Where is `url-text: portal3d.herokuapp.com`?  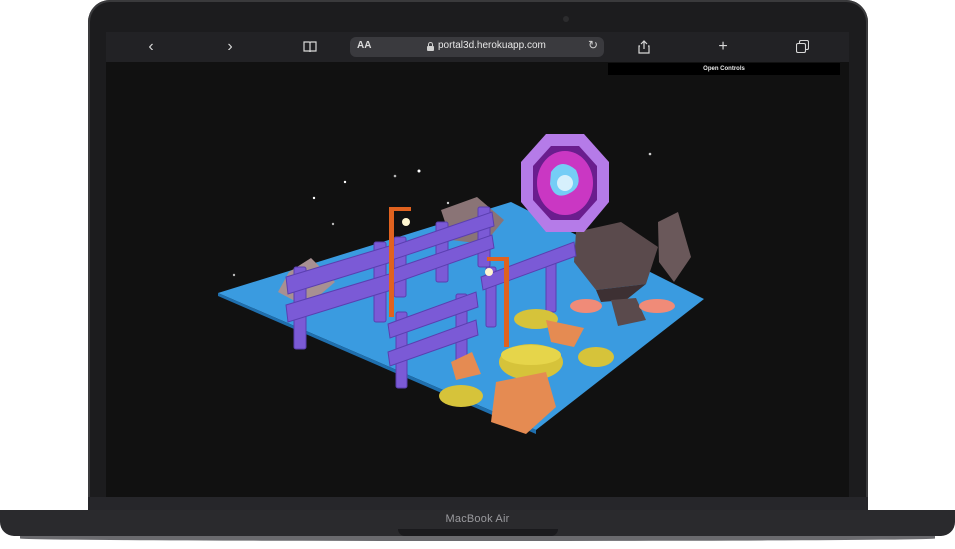 url-text: portal3d.herokuapp.com is located at coordinates (492, 45).